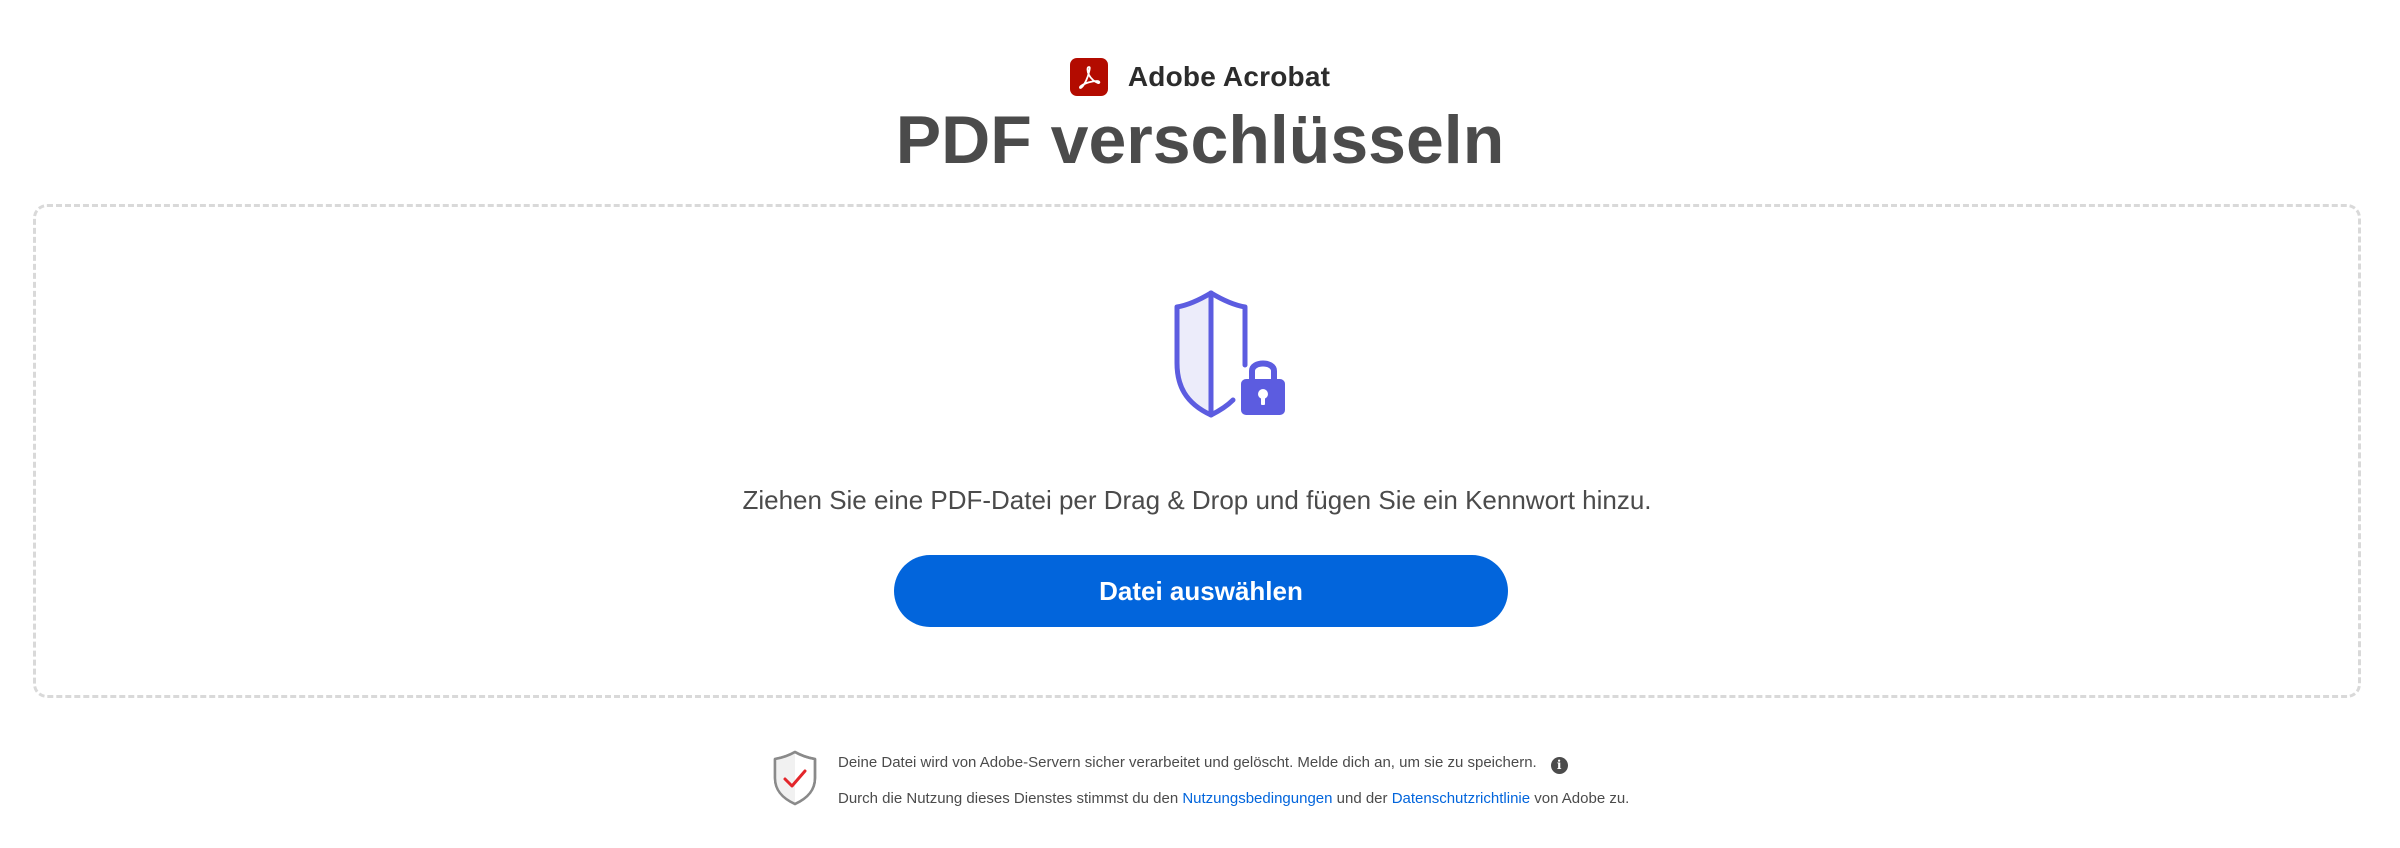  What do you see at coordinates (1229, 76) in the screenshot?
I see `brand-name: Adobe Acrobat` at bounding box center [1229, 76].